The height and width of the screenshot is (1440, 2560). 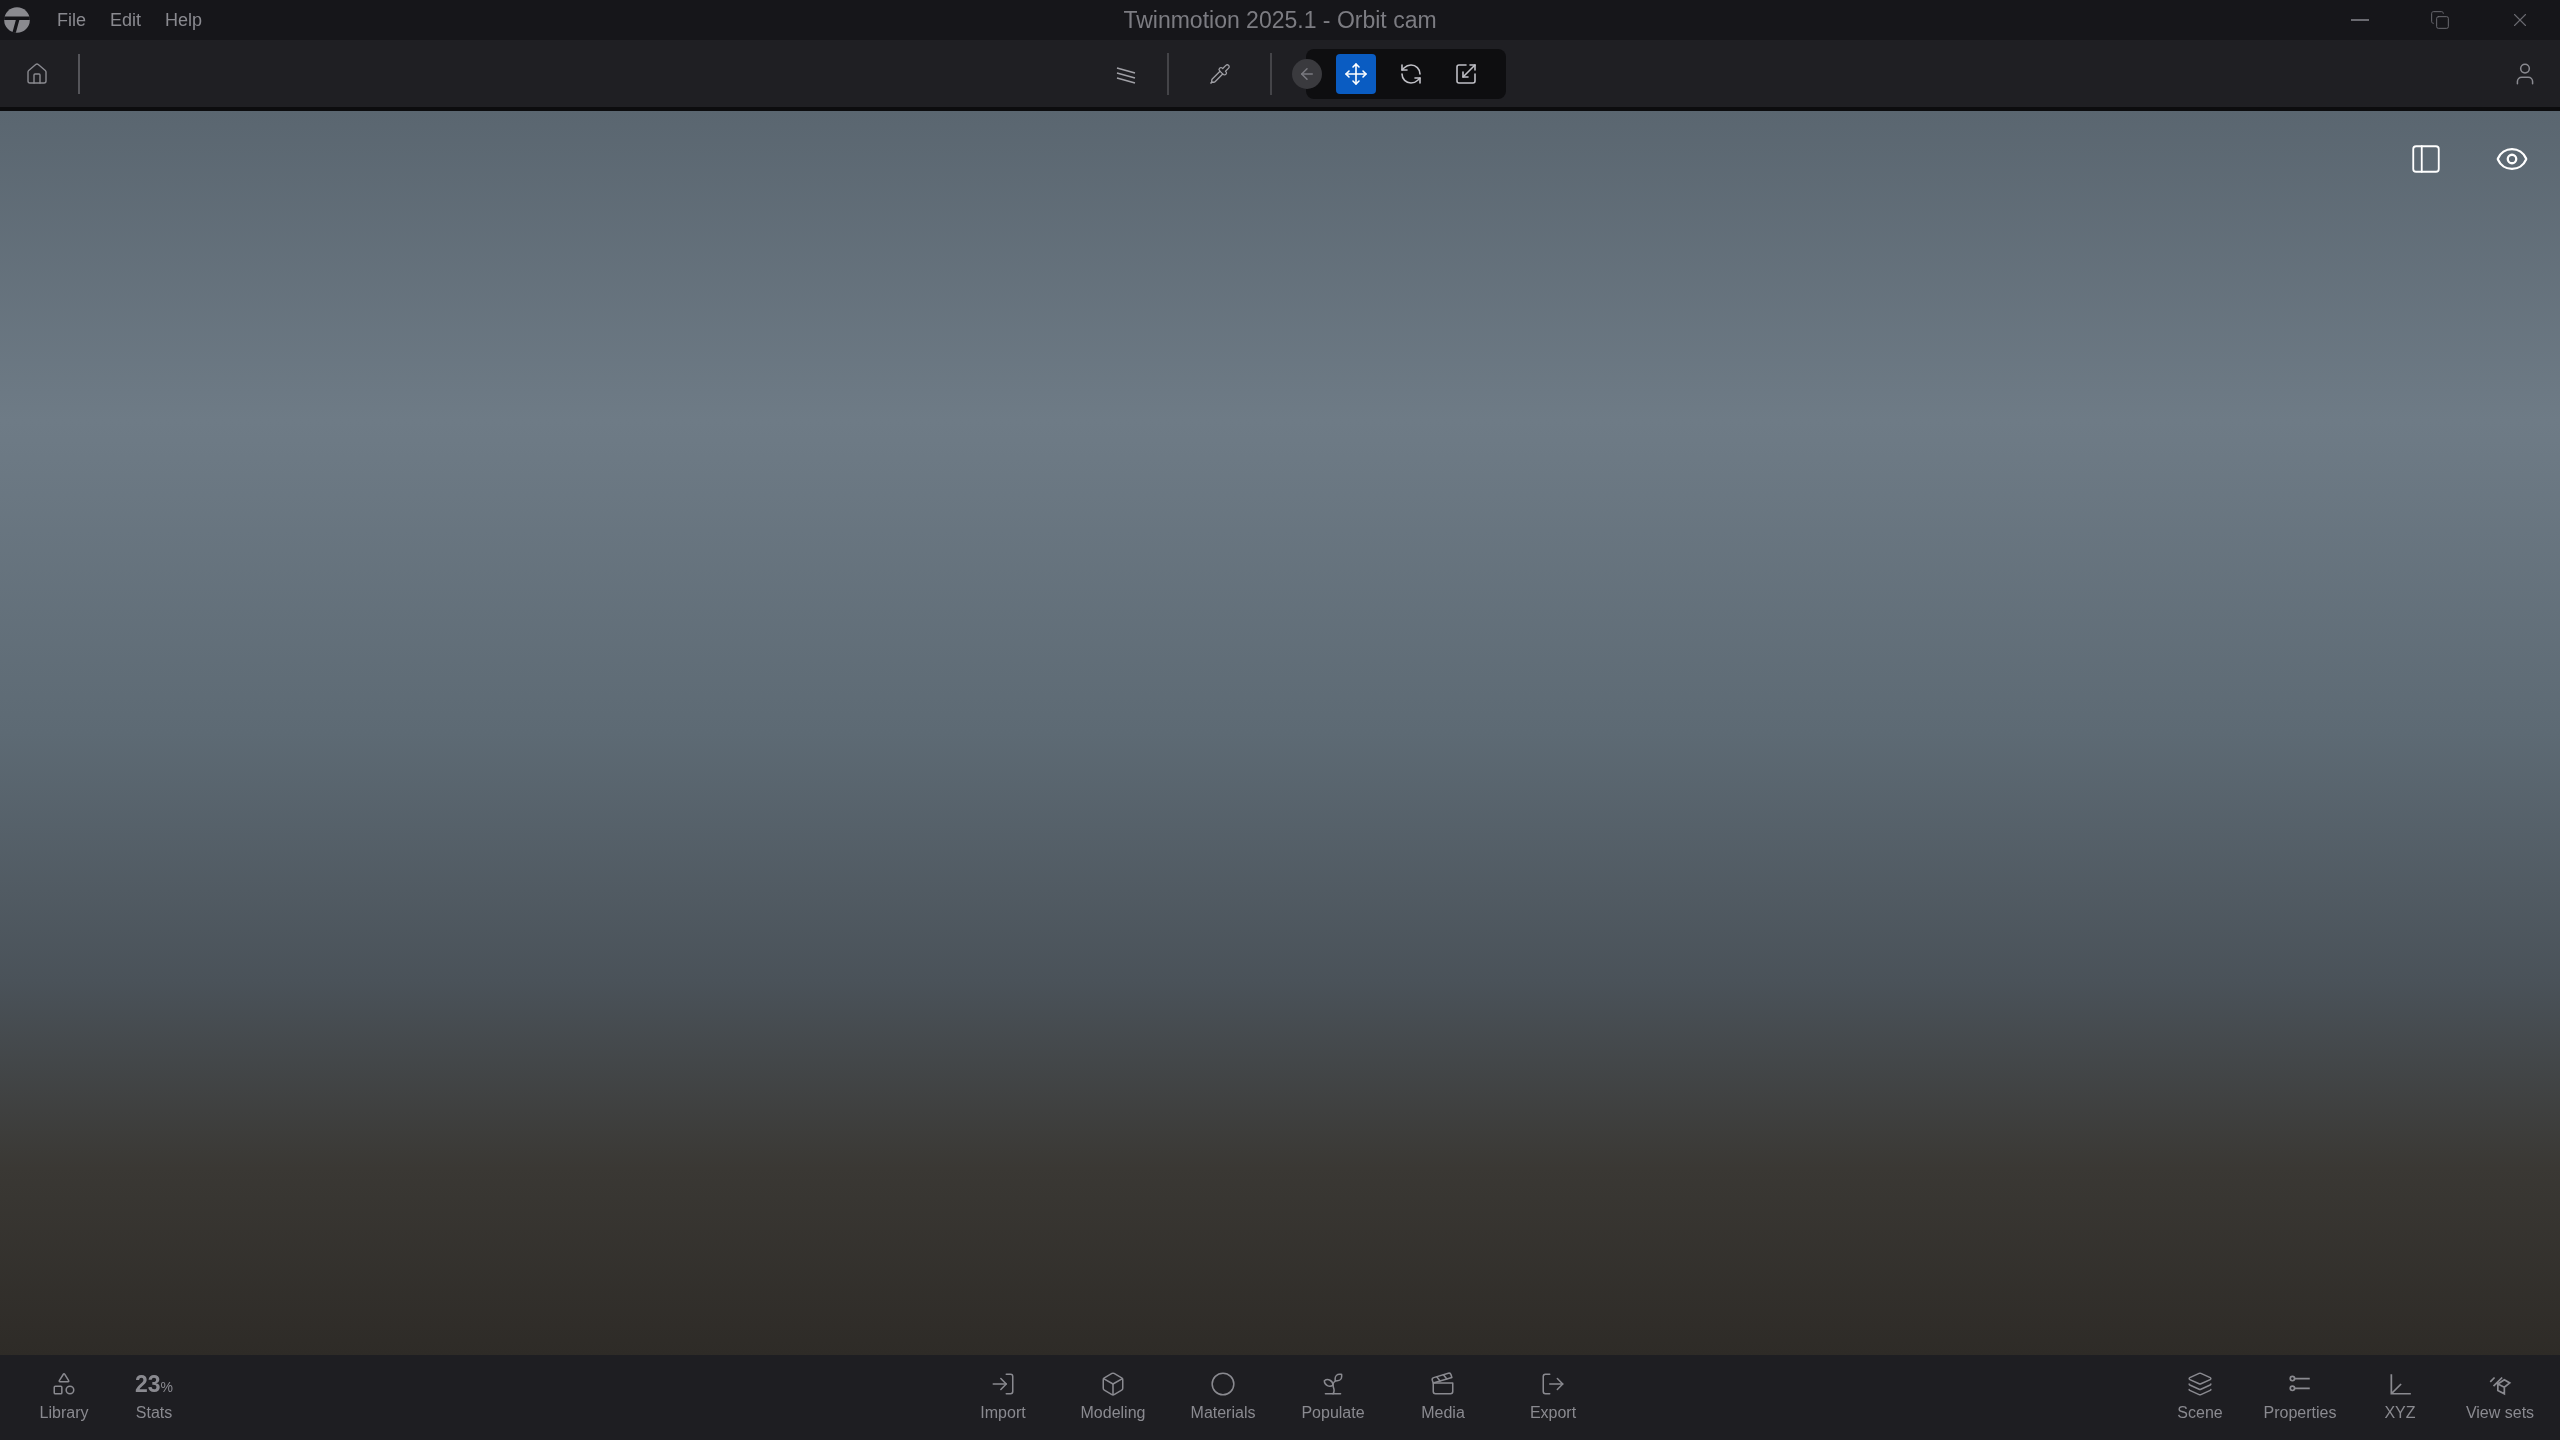 I want to click on menu-item: Edit, so click(x=126, y=20).